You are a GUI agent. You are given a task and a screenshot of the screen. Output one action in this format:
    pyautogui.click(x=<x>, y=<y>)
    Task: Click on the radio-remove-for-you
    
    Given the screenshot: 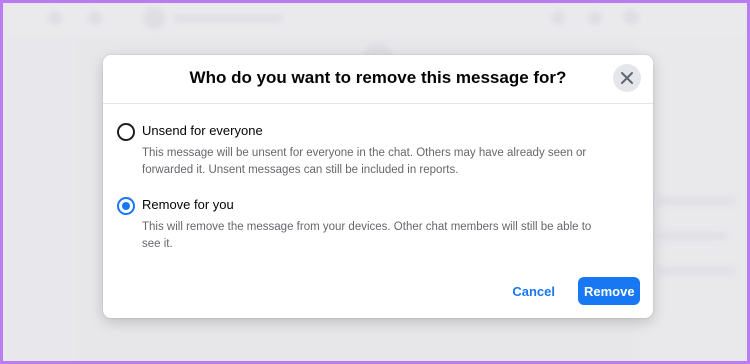 What is the action you would take?
    pyautogui.click(x=126, y=206)
    